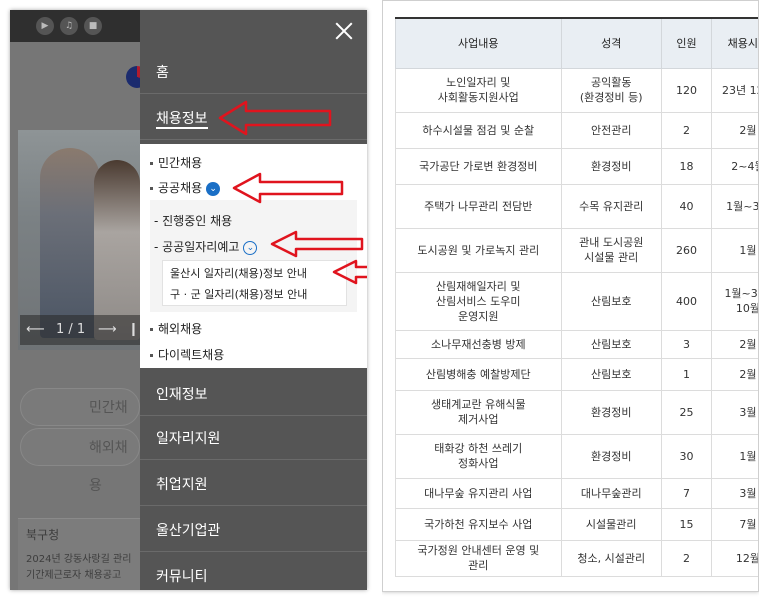  Describe the element at coordinates (478, 90) in the screenshot. I see `table-cell: 노인일자리 및 사회활동지원사업` at that location.